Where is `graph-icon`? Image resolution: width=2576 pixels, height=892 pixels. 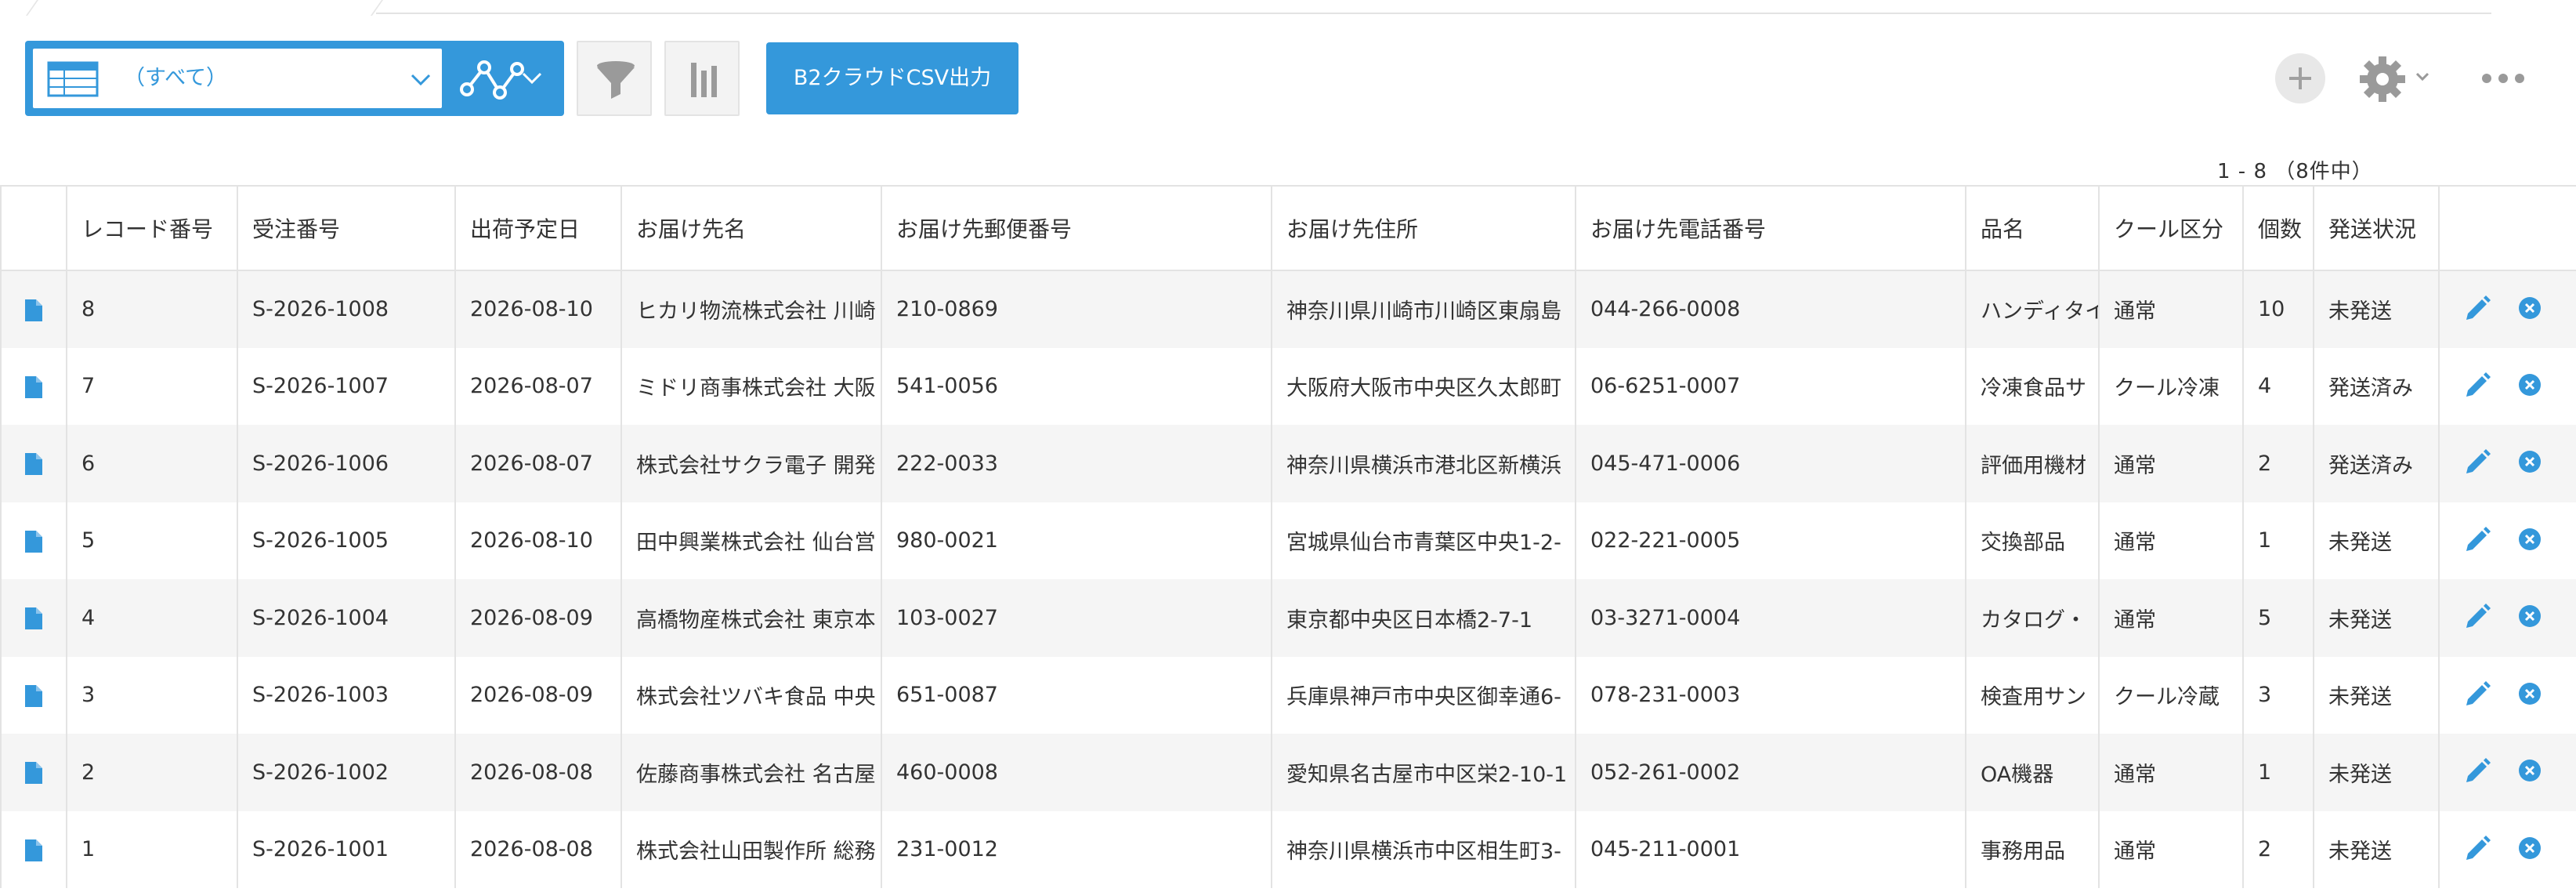 graph-icon is located at coordinates (492, 79).